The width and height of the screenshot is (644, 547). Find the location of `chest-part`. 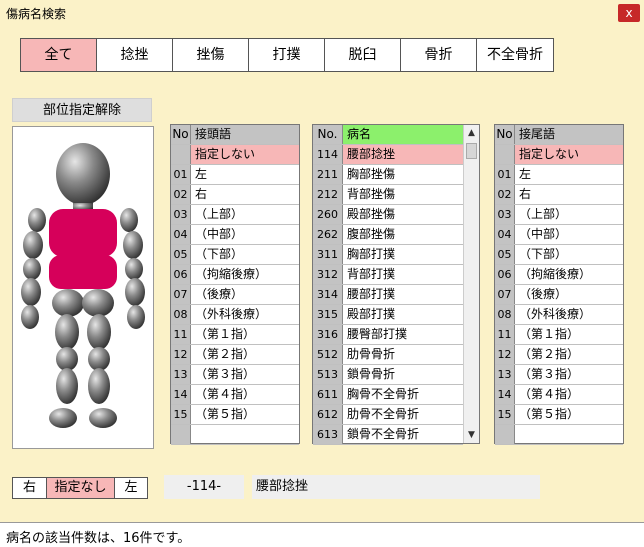

chest-part is located at coordinates (83, 233).